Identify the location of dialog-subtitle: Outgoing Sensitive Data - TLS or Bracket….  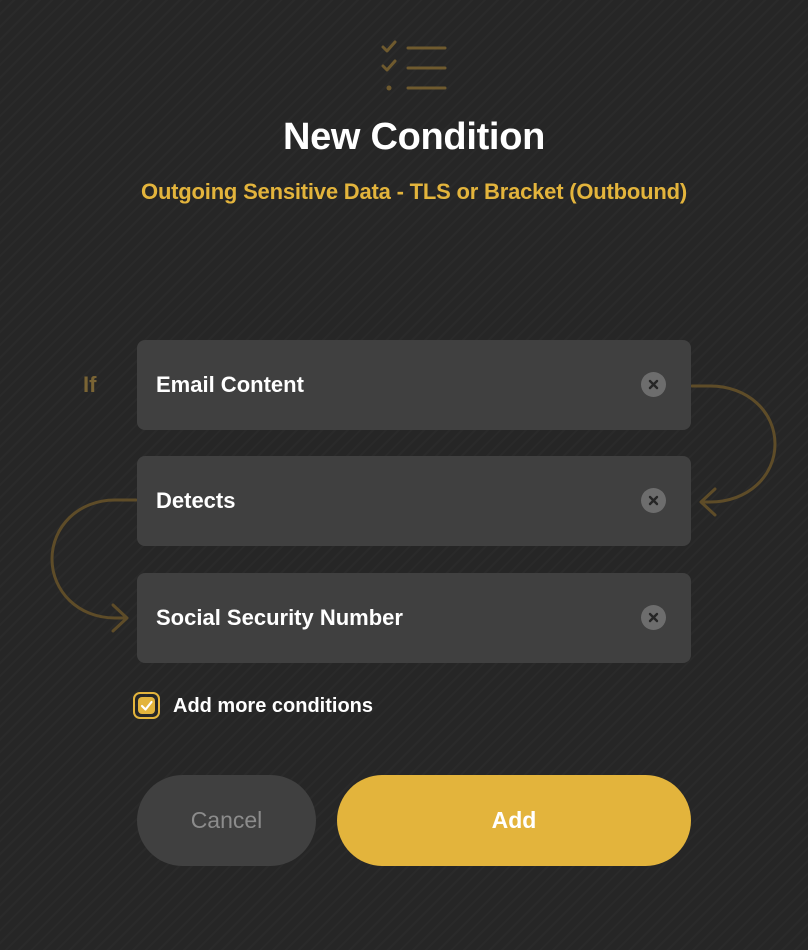
(414, 191).